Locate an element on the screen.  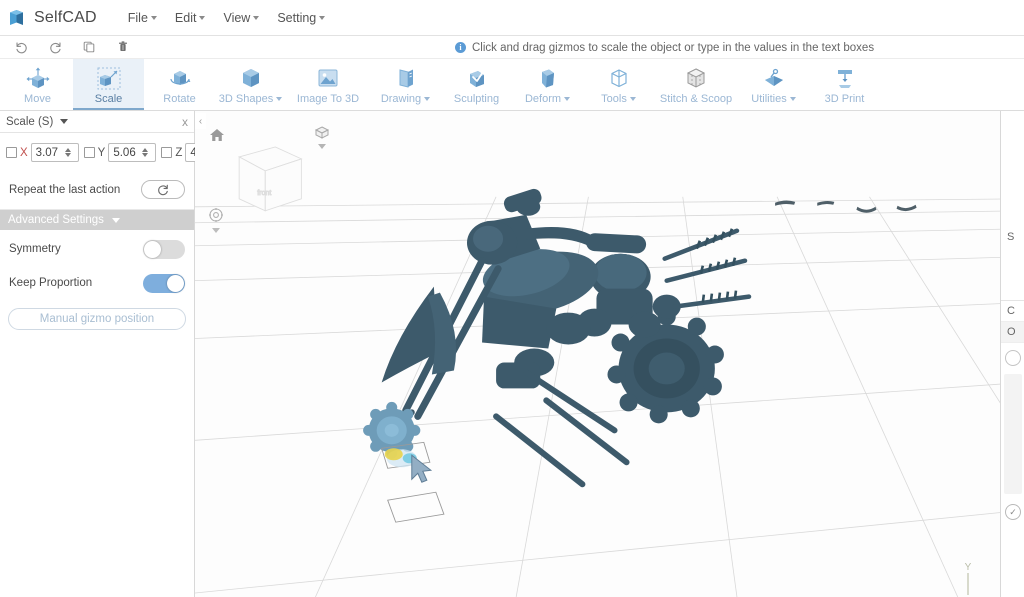
right-panel-check-button: ✓ is located at coordinates (1013, 512).